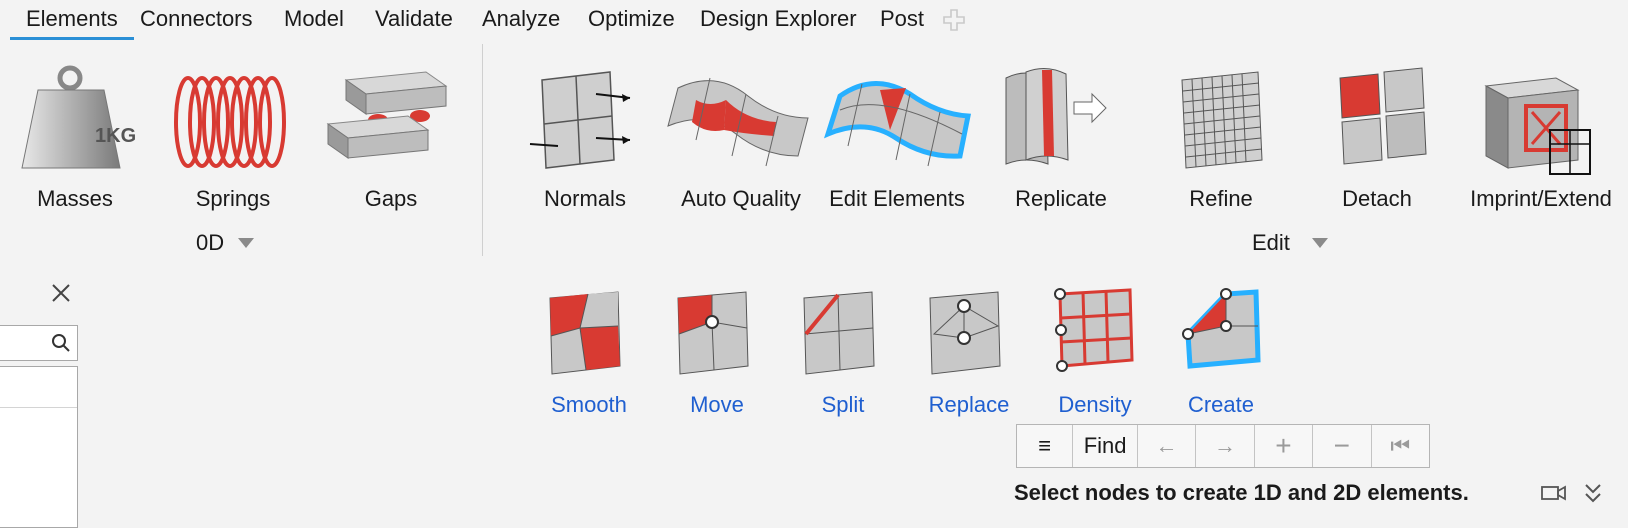 This screenshot has height=528, width=1628. I want to click on group-label-edit: Edit, so click(1271, 242).